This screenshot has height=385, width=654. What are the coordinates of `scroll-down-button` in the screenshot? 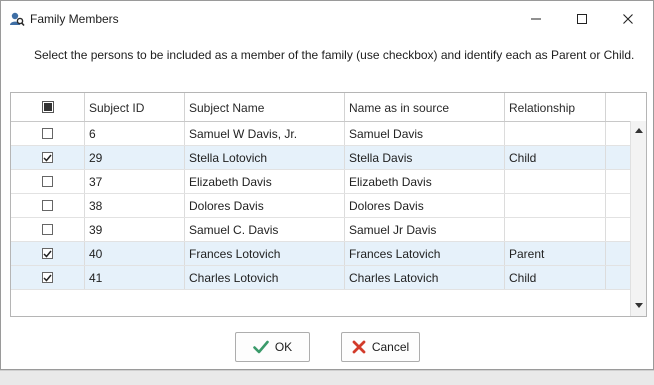 It's located at (638, 306).